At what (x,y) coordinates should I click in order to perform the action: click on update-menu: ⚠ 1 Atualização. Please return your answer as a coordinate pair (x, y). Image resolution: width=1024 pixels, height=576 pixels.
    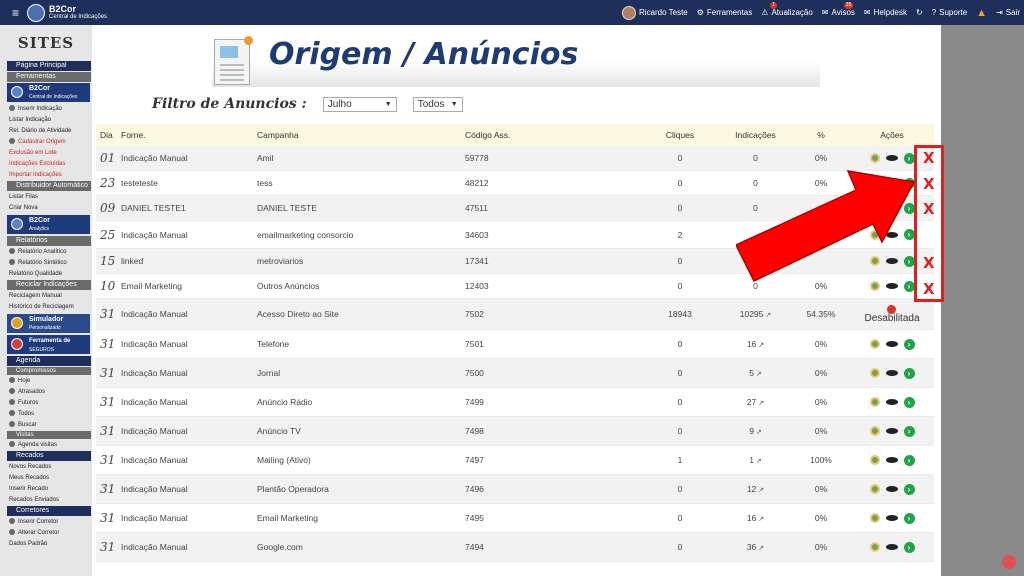
    Looking at the image, I should click on (787, 9).